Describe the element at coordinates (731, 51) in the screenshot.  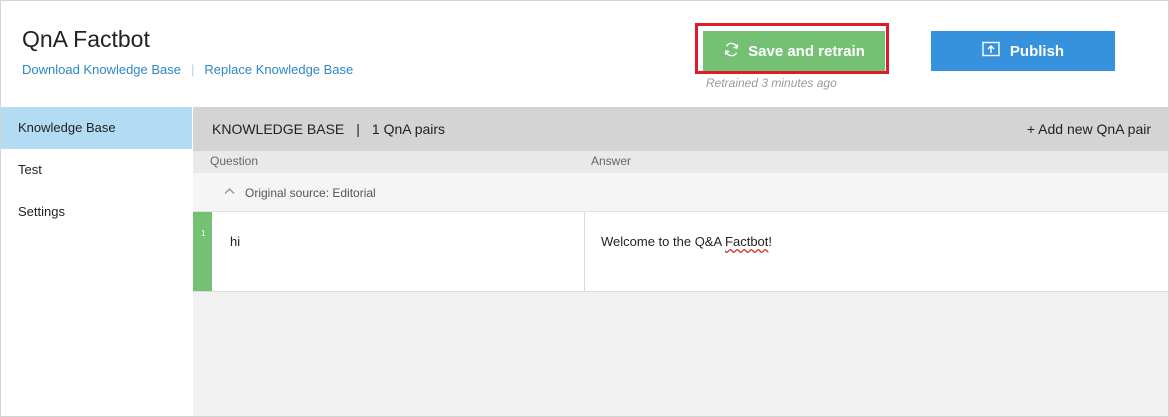
I see `refresh-icon` at that location.